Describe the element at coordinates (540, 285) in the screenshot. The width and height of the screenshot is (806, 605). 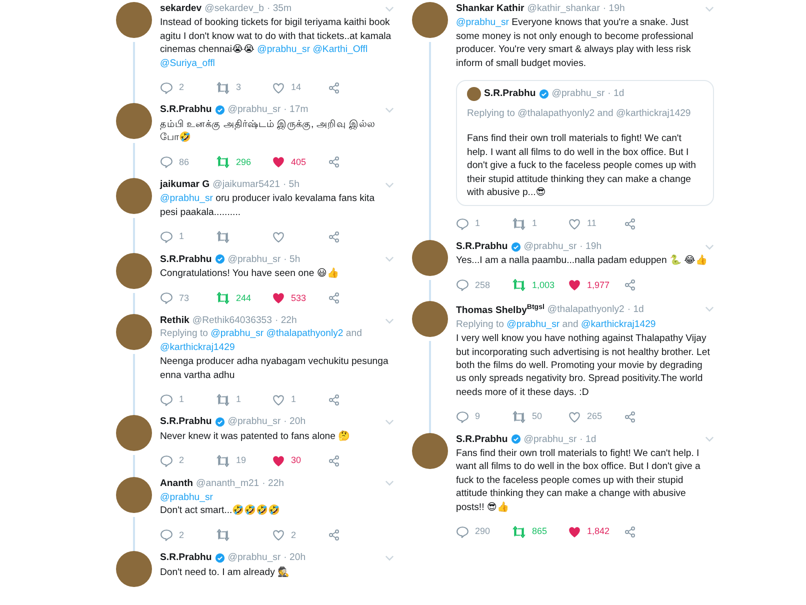
I see `retweet-button: 1,003` at that location.